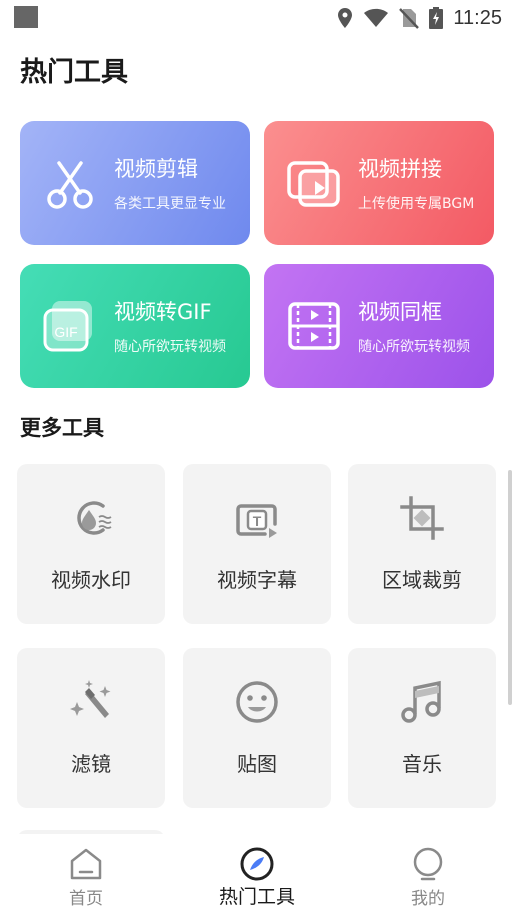 The height and width of the screenshot is (913, 514). I want to click on subtitle-icon: T, so click(256, 521).